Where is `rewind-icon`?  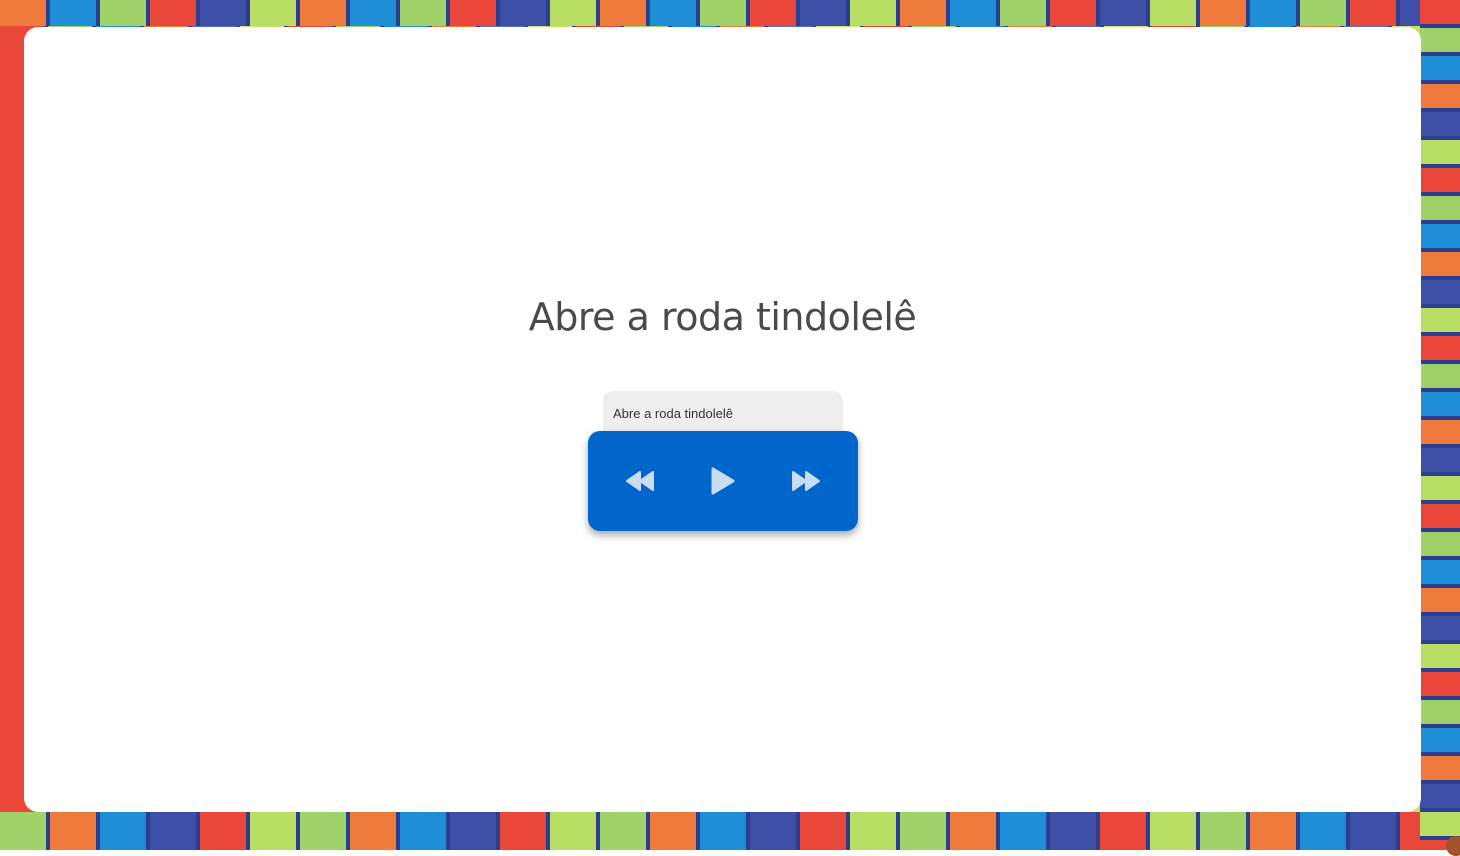 rewind-icon is located at coordinates (640, 481).